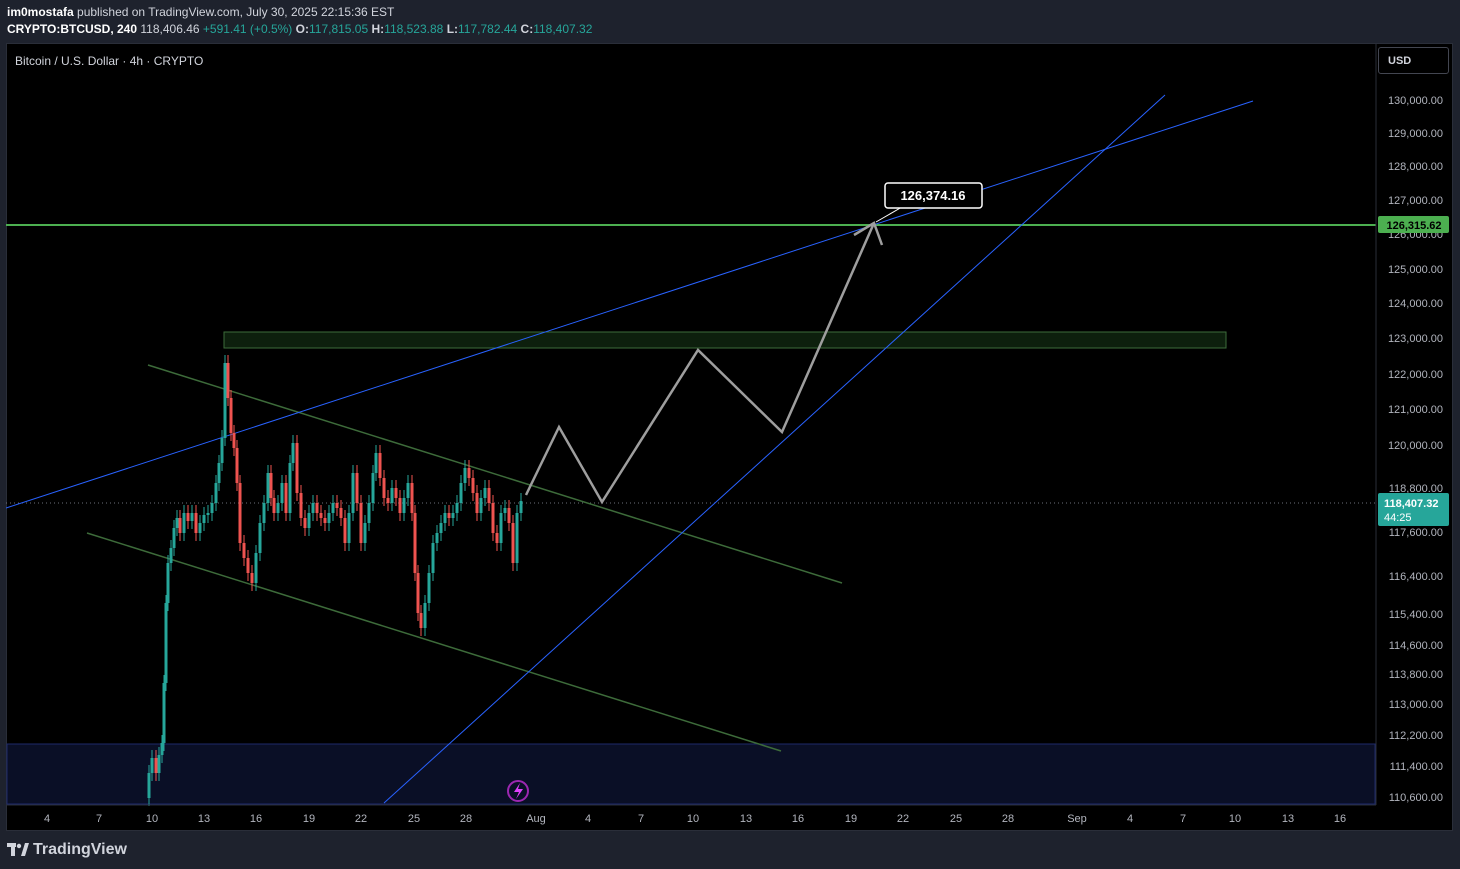 This screenshot has height=869, width=1460. What do you see at coordinates (72, 29) in the screenshot?
I see `symbol-label: CRYPTO:BTCUSD, 240` at bounding box center [72, 29].